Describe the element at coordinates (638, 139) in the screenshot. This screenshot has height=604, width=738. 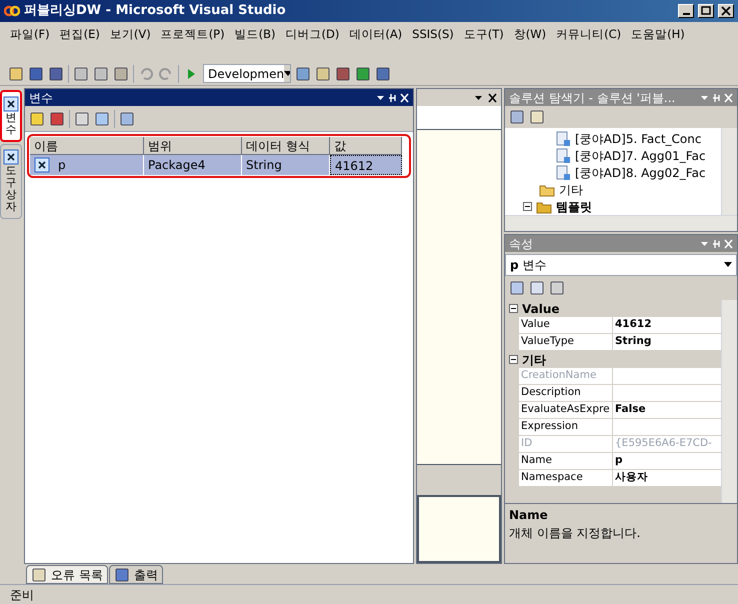
I see `tree-item: [쿵야AD]5. Fact_Conc` at that location.